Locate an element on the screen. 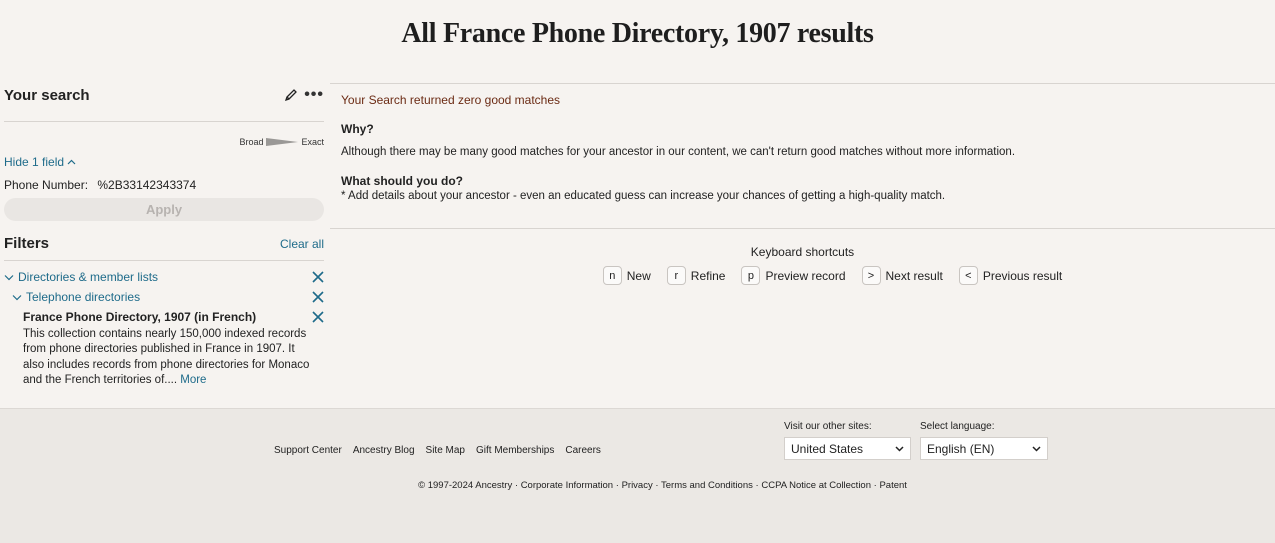 This screenshot has height=543, width=1275. exact-label: Exact is located at coordinates (312, 142).